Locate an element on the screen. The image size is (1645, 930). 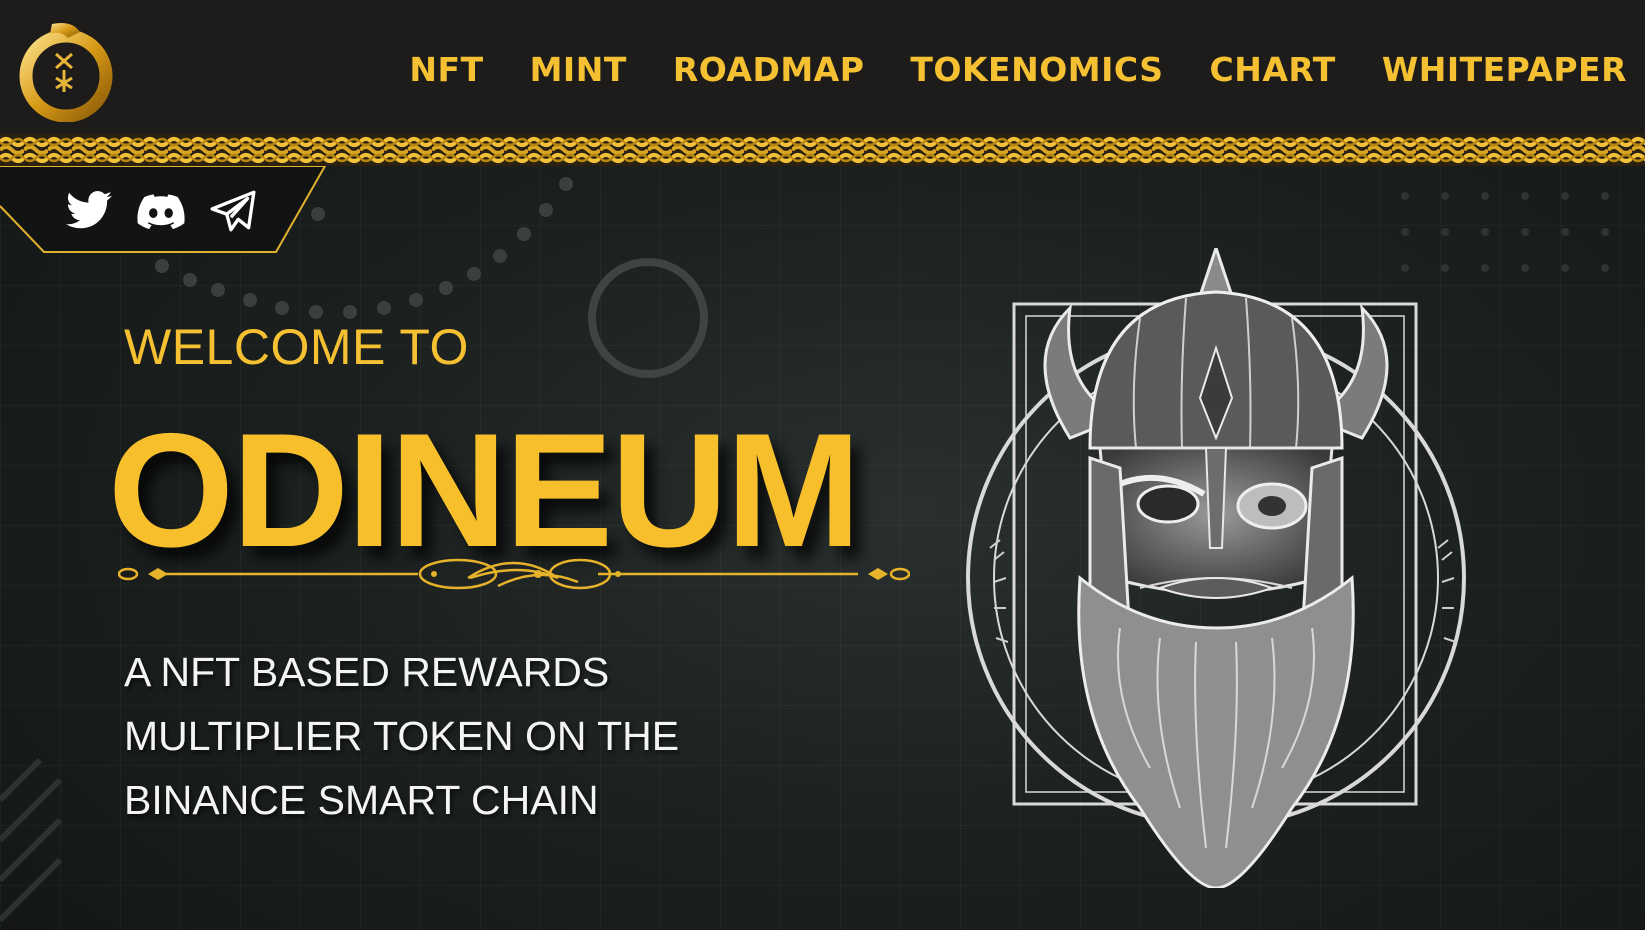
odineum-logo is located at coordinates (65, 70).